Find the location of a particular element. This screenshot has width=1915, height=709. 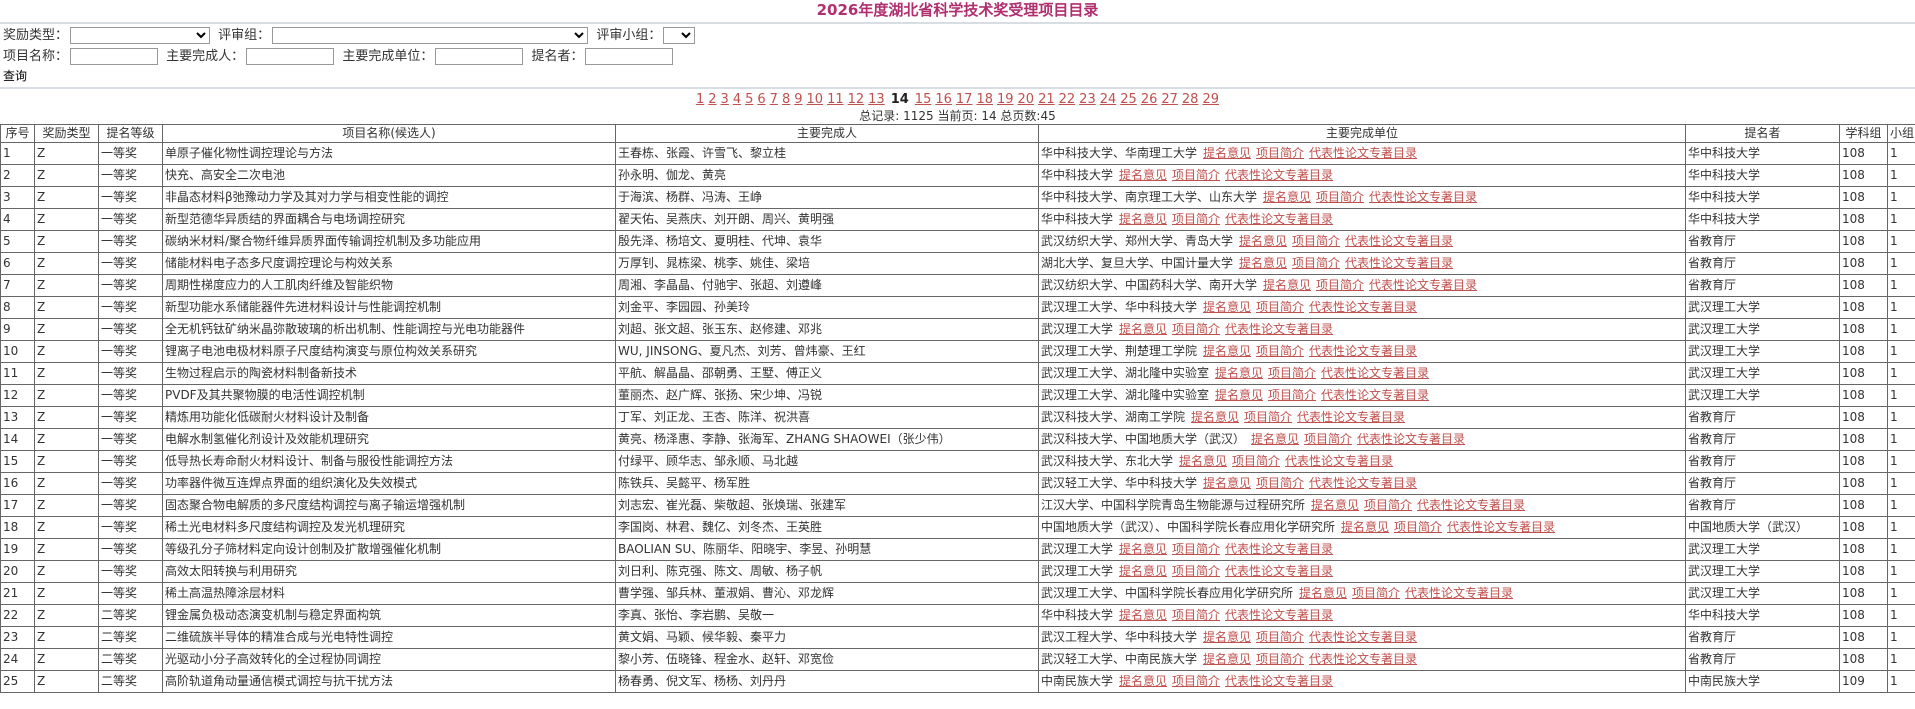

page-link: 16 is located at coordinates (943, 99).